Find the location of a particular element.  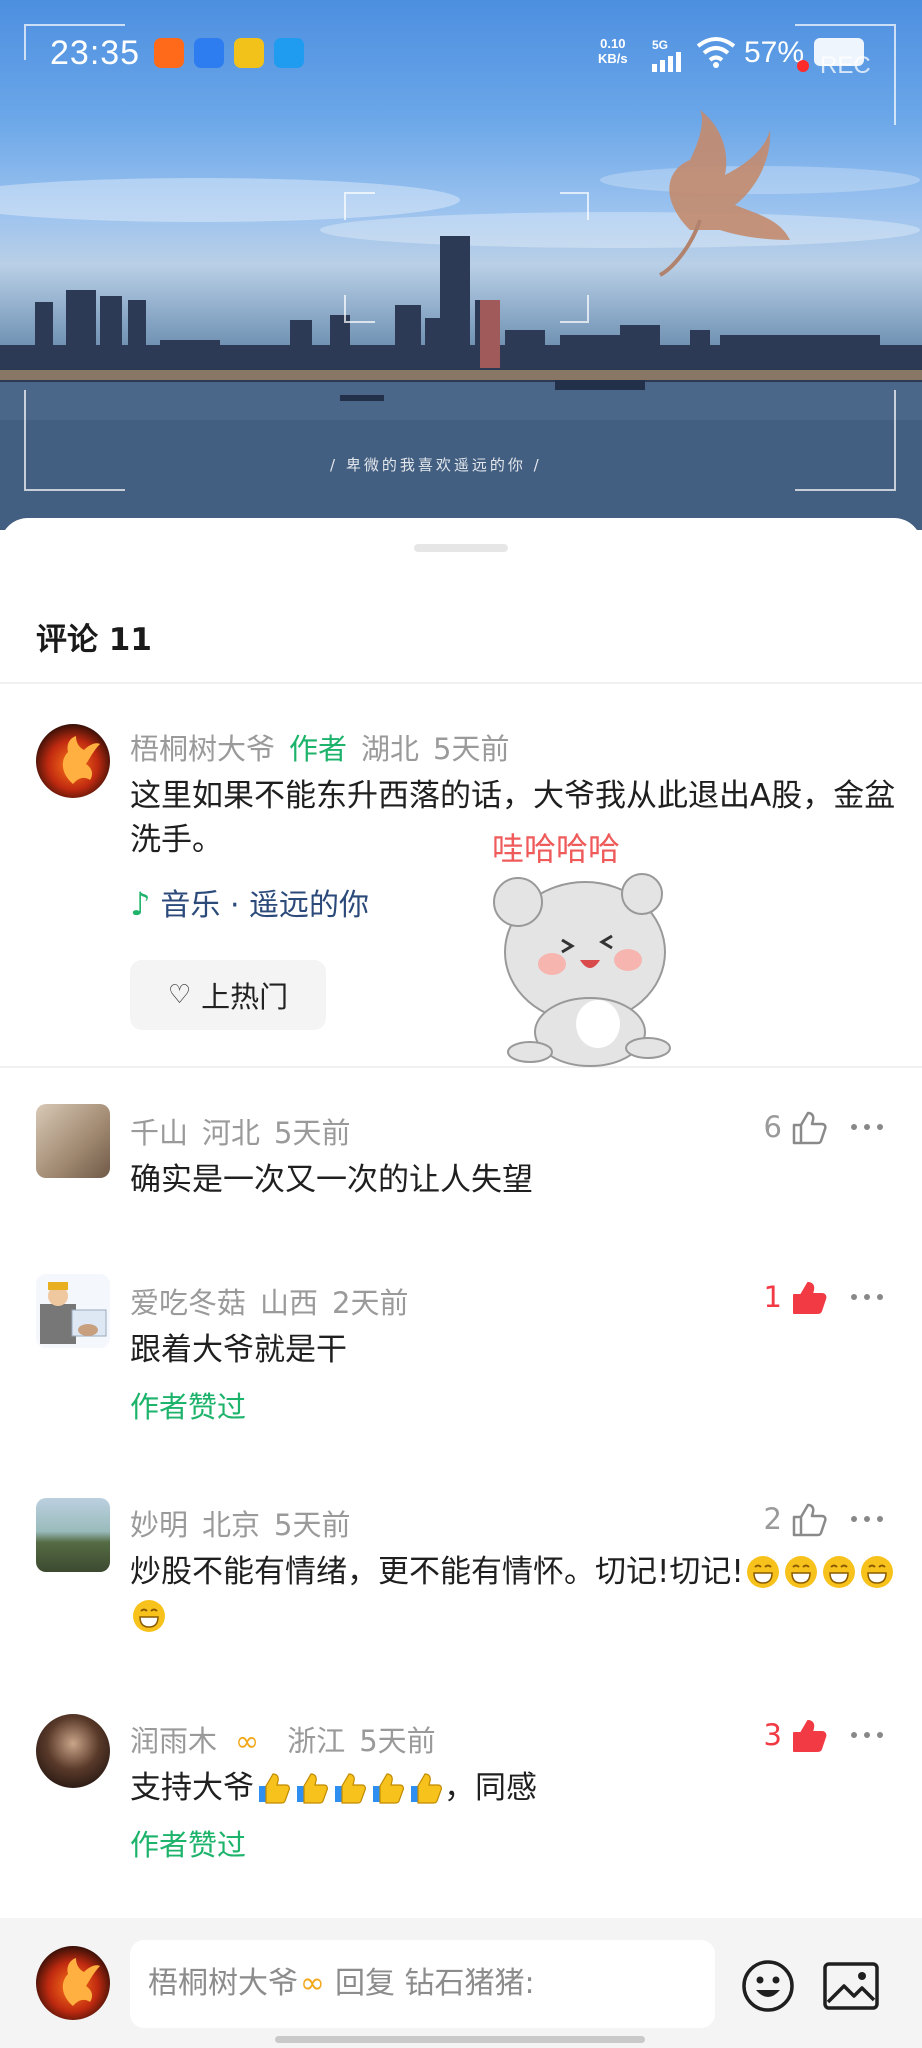

record-dot-icon is located at coordinates (803, 66).